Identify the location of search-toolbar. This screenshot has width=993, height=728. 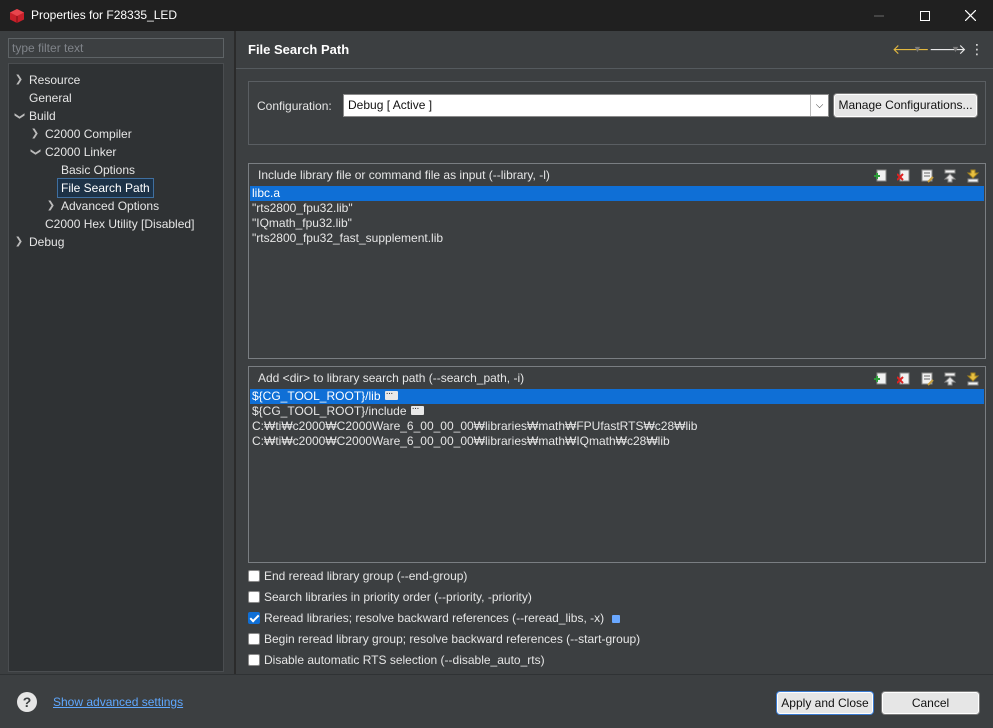
(926, 379).